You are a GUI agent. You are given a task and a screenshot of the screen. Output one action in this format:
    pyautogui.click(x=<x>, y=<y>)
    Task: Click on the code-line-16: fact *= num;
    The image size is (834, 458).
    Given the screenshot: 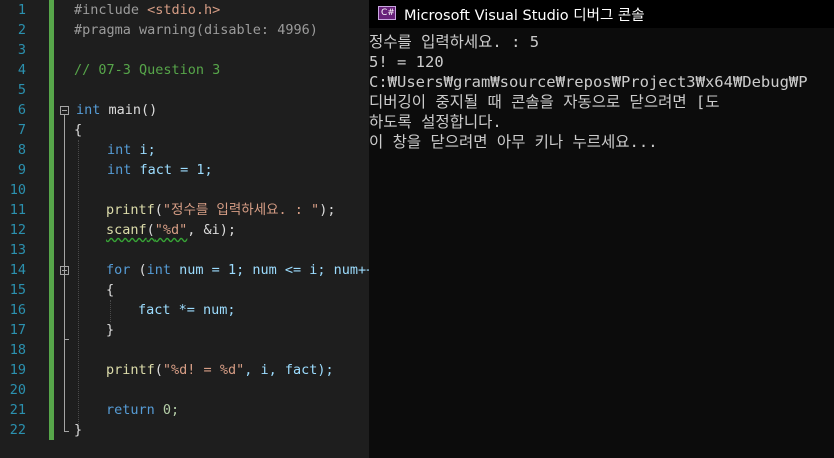 What is the action you would take?
    pyautogui.click(x=187, y=310)
    